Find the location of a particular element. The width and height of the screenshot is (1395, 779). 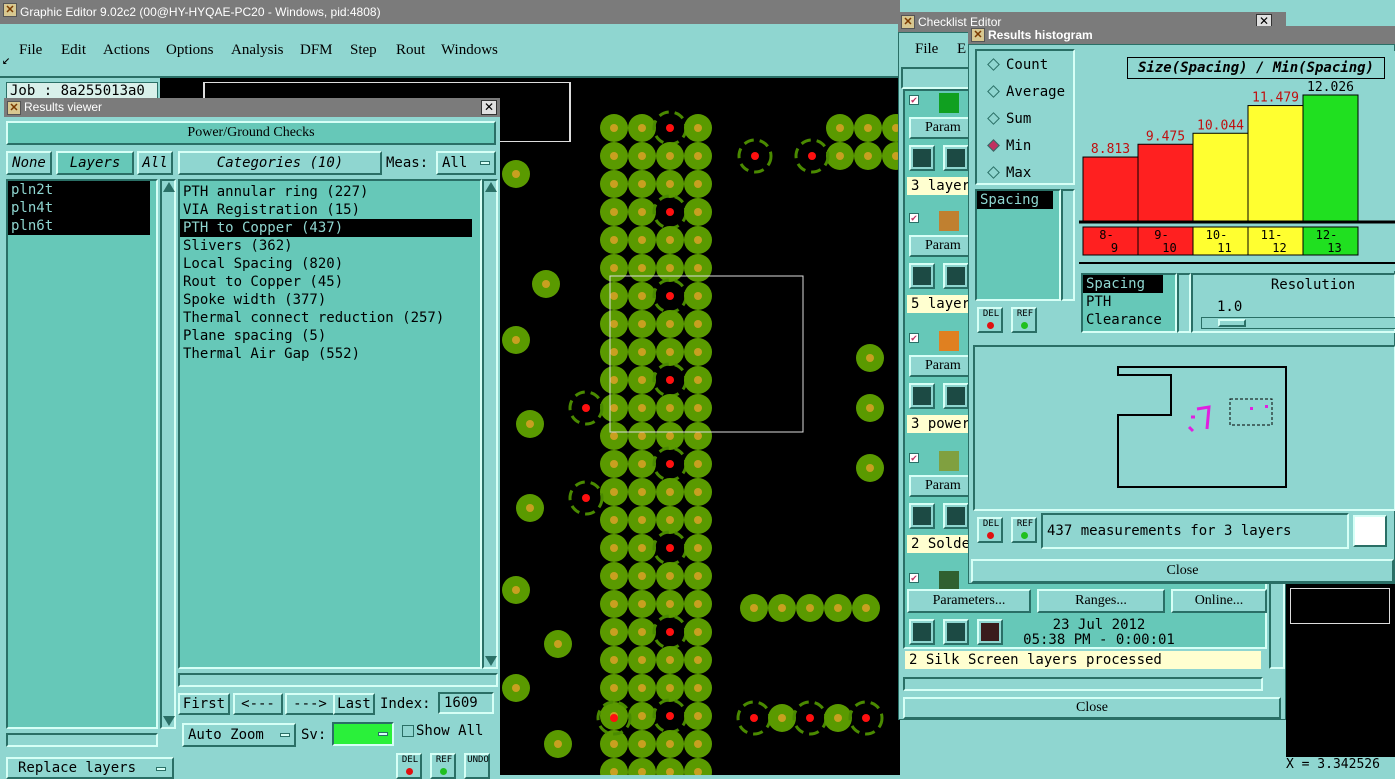

categories-hscrollbar is located at coordinates (338, 680).